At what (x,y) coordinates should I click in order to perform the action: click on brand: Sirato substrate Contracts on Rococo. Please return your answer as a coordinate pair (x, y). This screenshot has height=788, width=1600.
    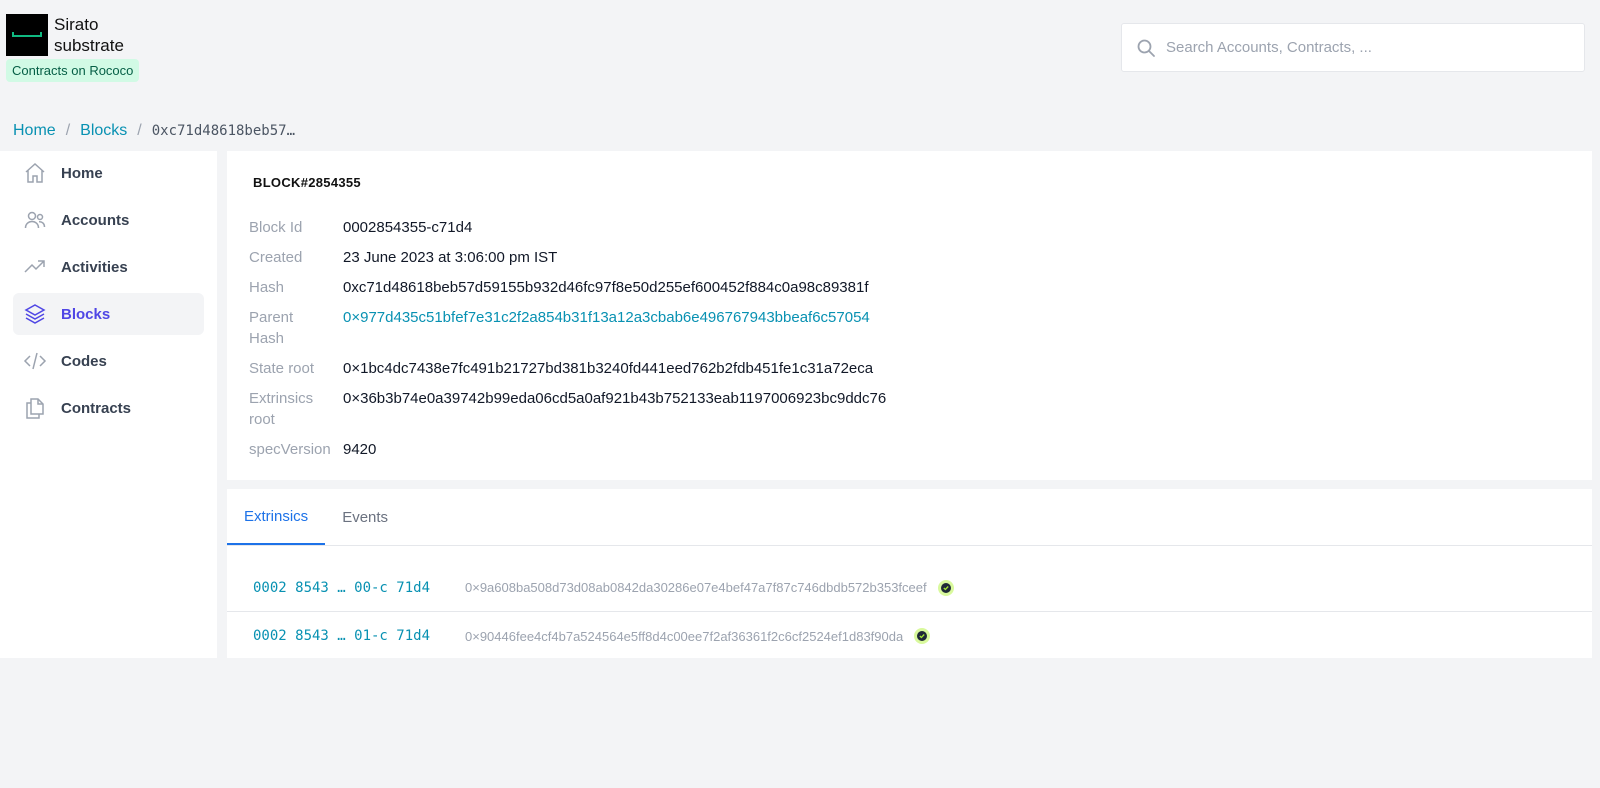
    Looking at the image, I should click on (73, 48).